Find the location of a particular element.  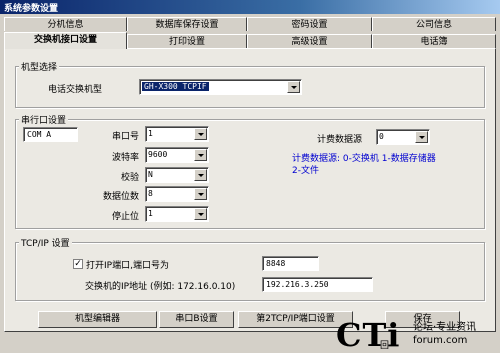

com-name-field: COM A is located at coordinates (50, 134).